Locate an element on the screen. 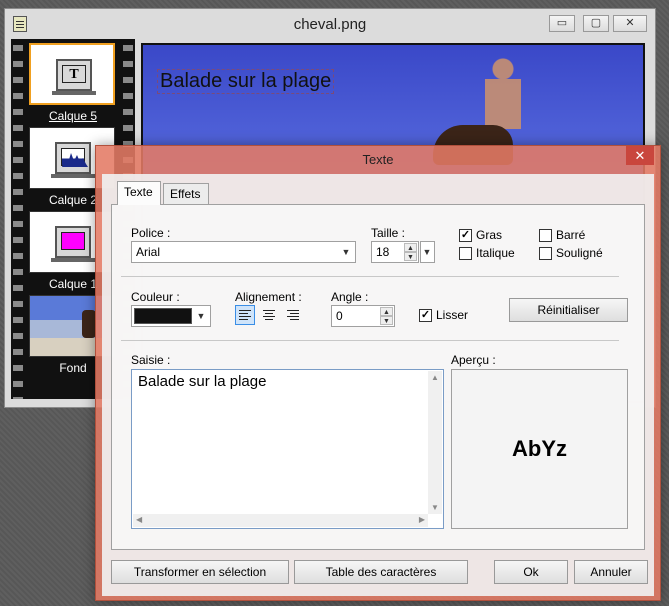  smooth-label: Lisser is located at coordinates (452, 315).